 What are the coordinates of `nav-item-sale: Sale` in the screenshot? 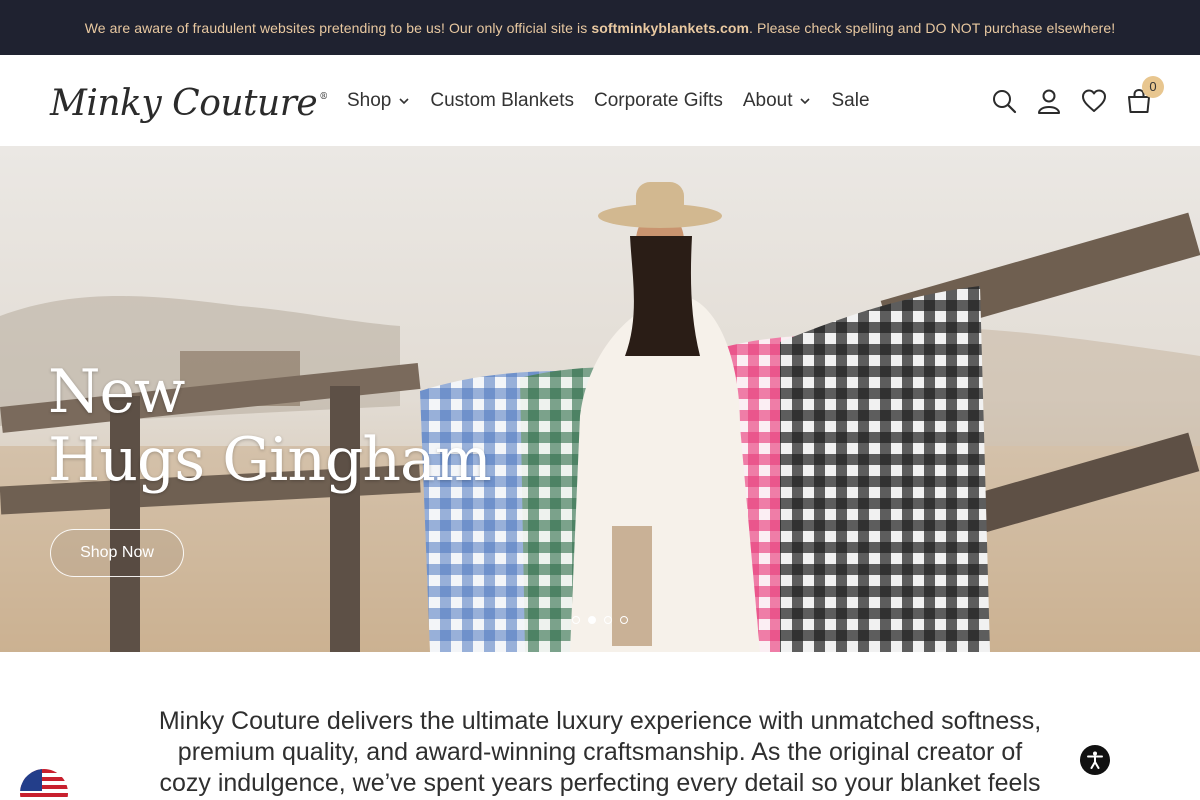 It's located at (850, 101).